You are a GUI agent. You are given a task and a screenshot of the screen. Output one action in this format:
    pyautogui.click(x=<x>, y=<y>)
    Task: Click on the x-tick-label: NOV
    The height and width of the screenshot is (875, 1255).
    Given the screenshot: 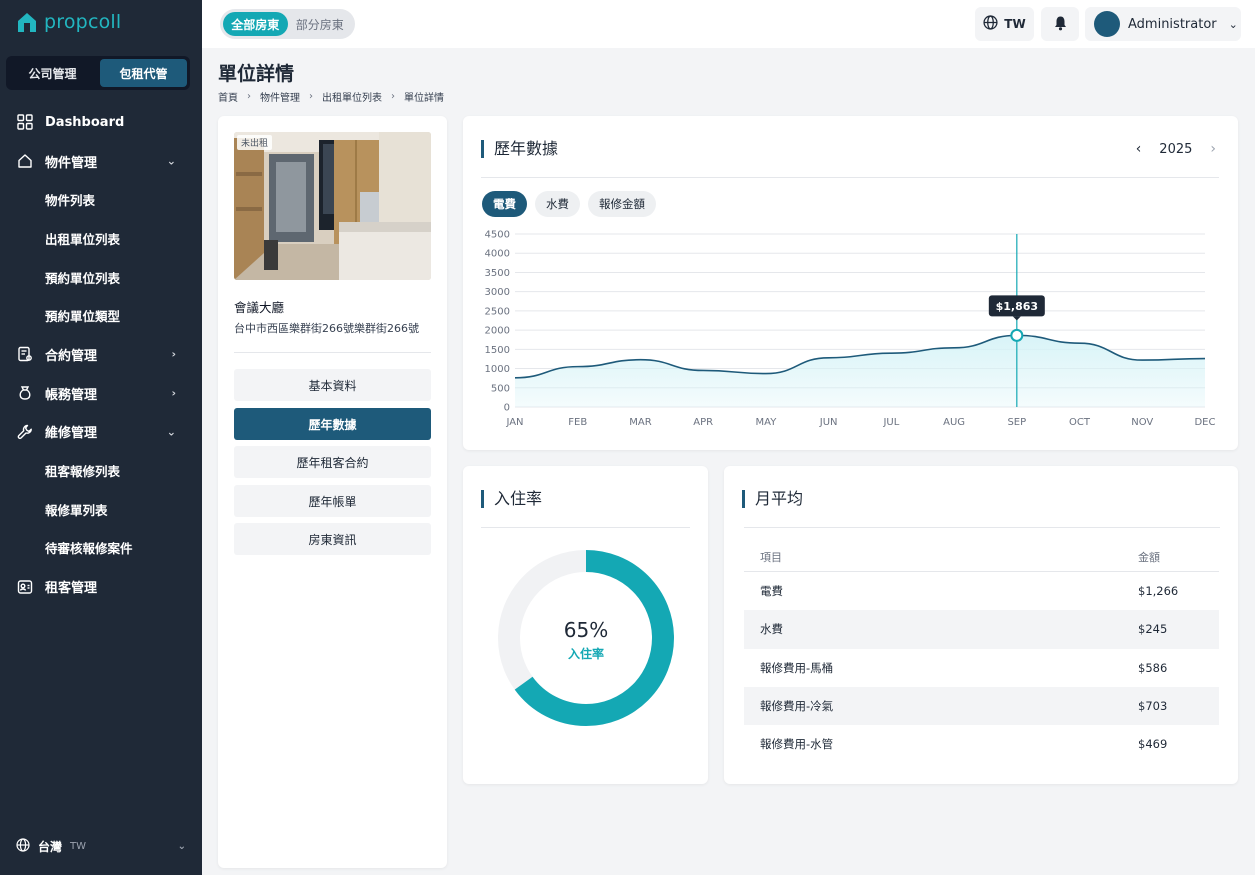 What is the action you would take?
    pyautogui.click(x=1142, y=422)
    